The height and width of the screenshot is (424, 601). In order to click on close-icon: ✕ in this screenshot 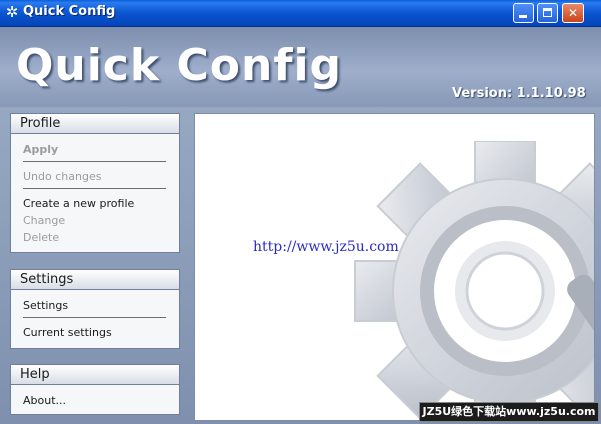, I will do `click(573, 13)`.